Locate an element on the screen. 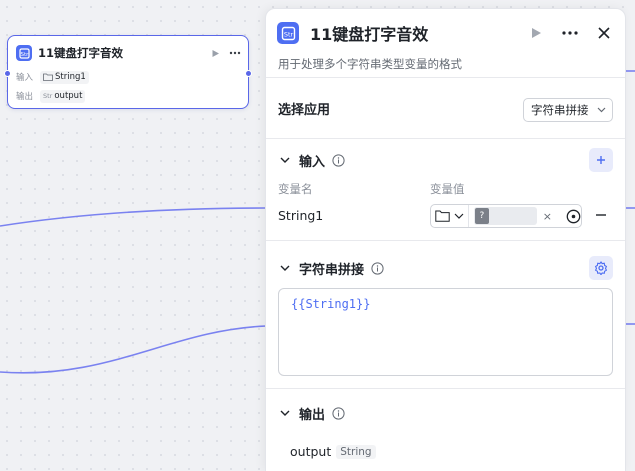  concat-section-header: 字符串拼接 is located at coordinates (445, 268).